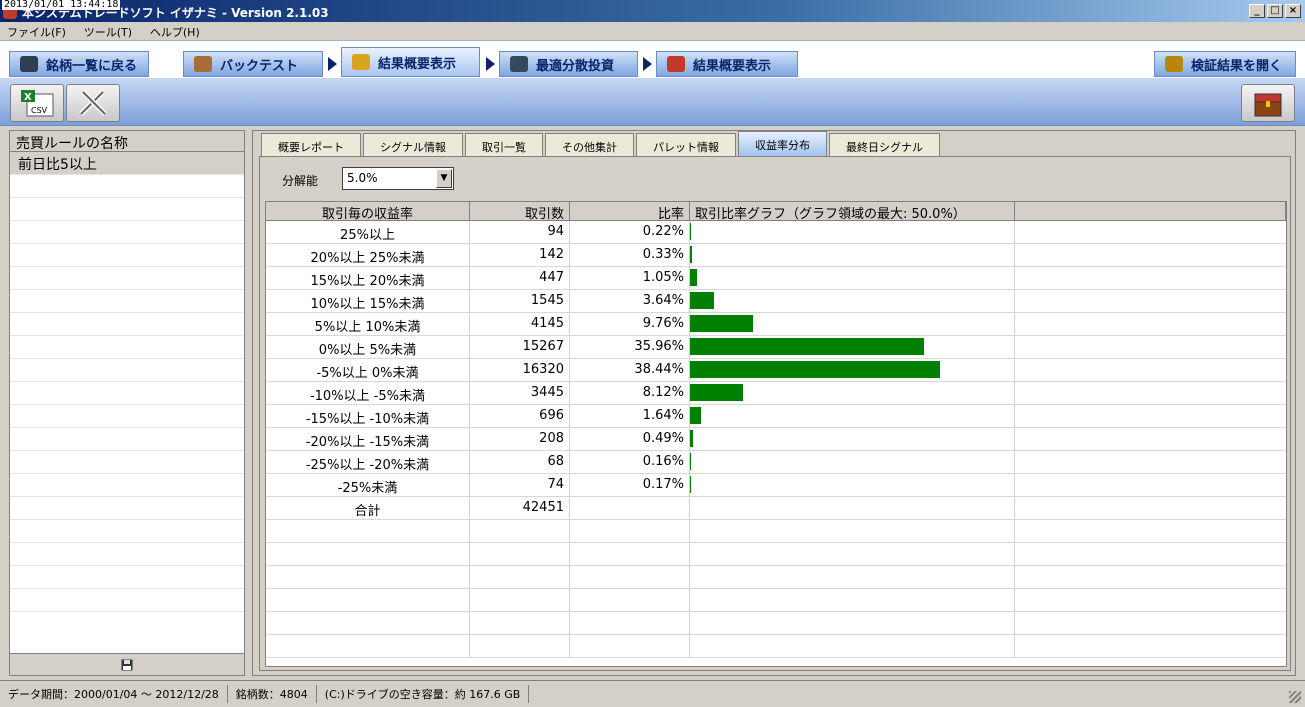 This screenshot has height=707, width=1305. Describe the element at coordinates (311, 145) in the screenshot. I see `tab-summary-report: 概要レポート` at that location.